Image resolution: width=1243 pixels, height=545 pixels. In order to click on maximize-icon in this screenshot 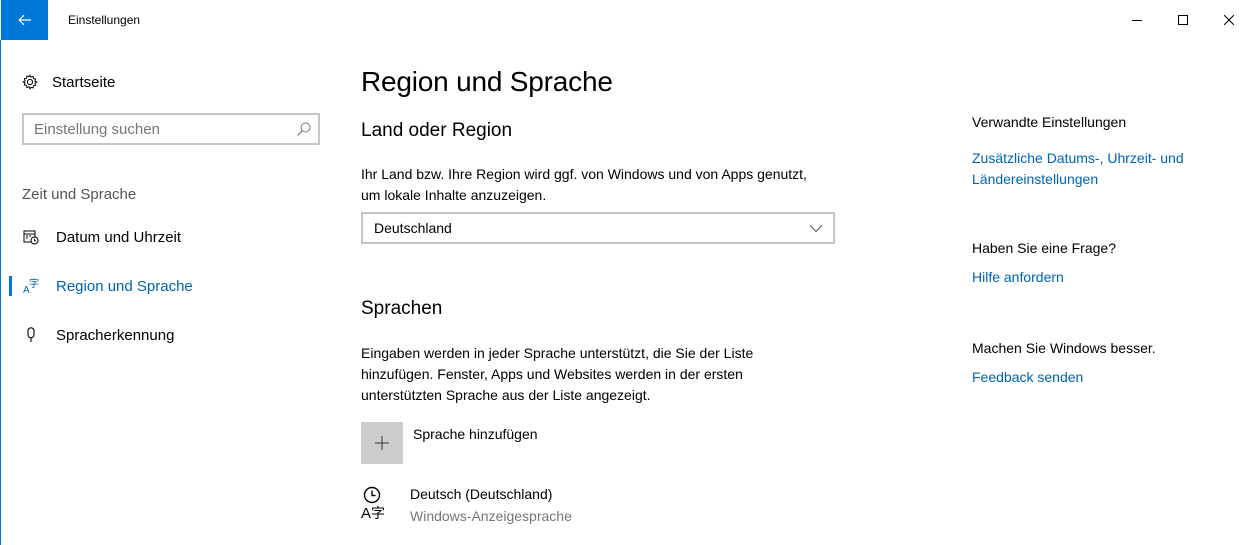, I will do `click(1183, 20)`.